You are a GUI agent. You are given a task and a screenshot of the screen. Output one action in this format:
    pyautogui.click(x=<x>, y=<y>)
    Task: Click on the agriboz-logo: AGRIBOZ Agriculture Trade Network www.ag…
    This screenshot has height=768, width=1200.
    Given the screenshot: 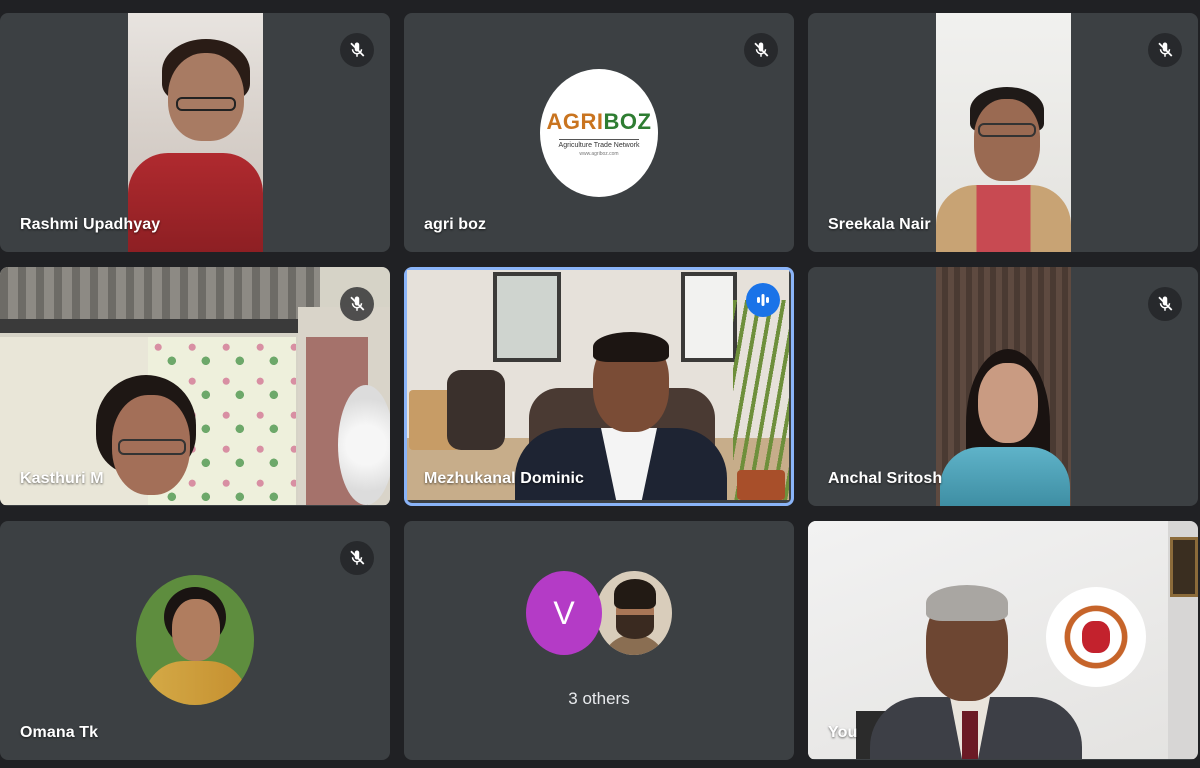 What is the action you would take?
    pyautogui.click(x=599, y=133)
    